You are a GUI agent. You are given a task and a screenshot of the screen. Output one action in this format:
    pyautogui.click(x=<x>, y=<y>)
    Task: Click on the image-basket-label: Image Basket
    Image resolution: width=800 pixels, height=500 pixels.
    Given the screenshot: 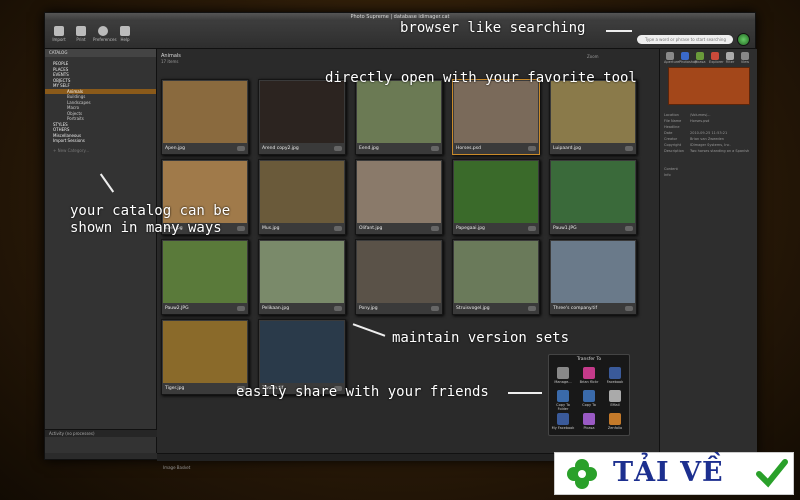 What is the action you would take?
    pyautogui.click(x=176, y=467)
    